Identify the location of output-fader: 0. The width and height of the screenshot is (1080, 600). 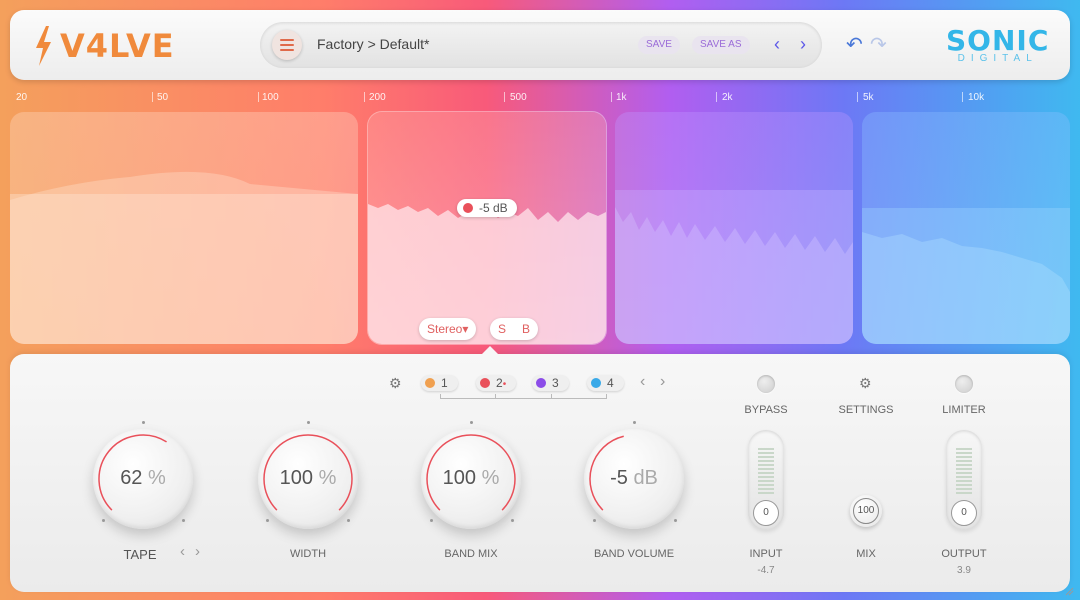
(964, 480).